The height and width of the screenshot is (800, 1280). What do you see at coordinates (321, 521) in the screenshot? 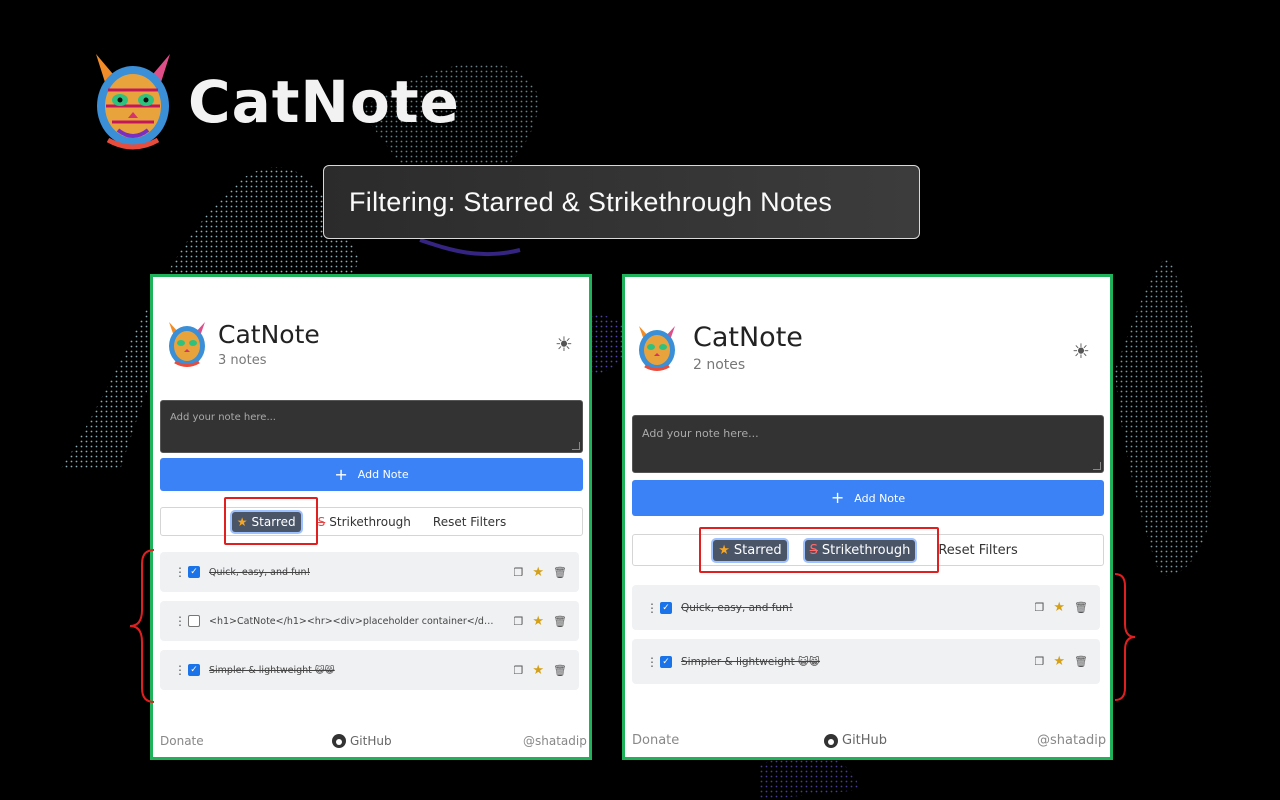
I see `strikethrough-icon: S` at bounding box center [321, 521].